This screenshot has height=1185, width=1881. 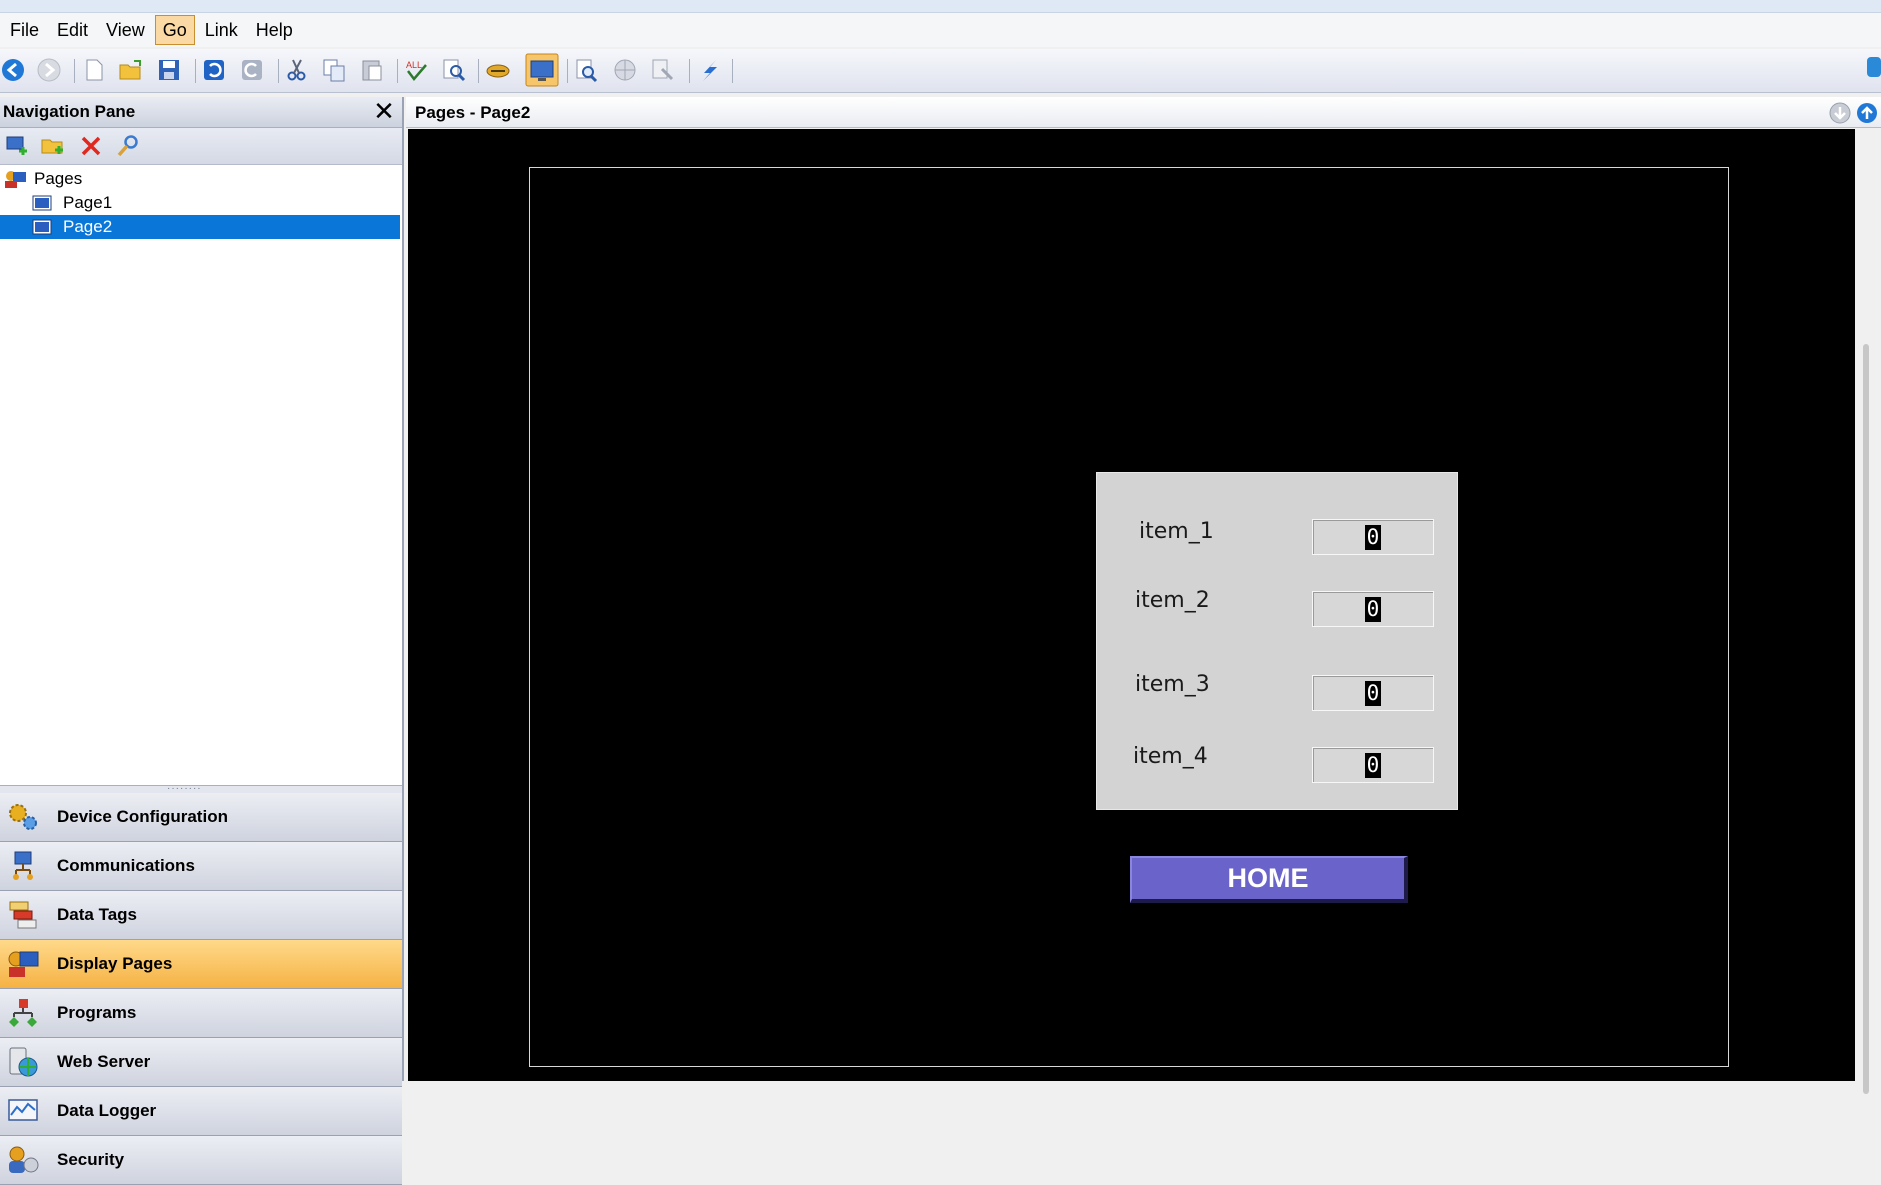 I want to click on tree-item-page1: Page1, so click(x=201, y=203).